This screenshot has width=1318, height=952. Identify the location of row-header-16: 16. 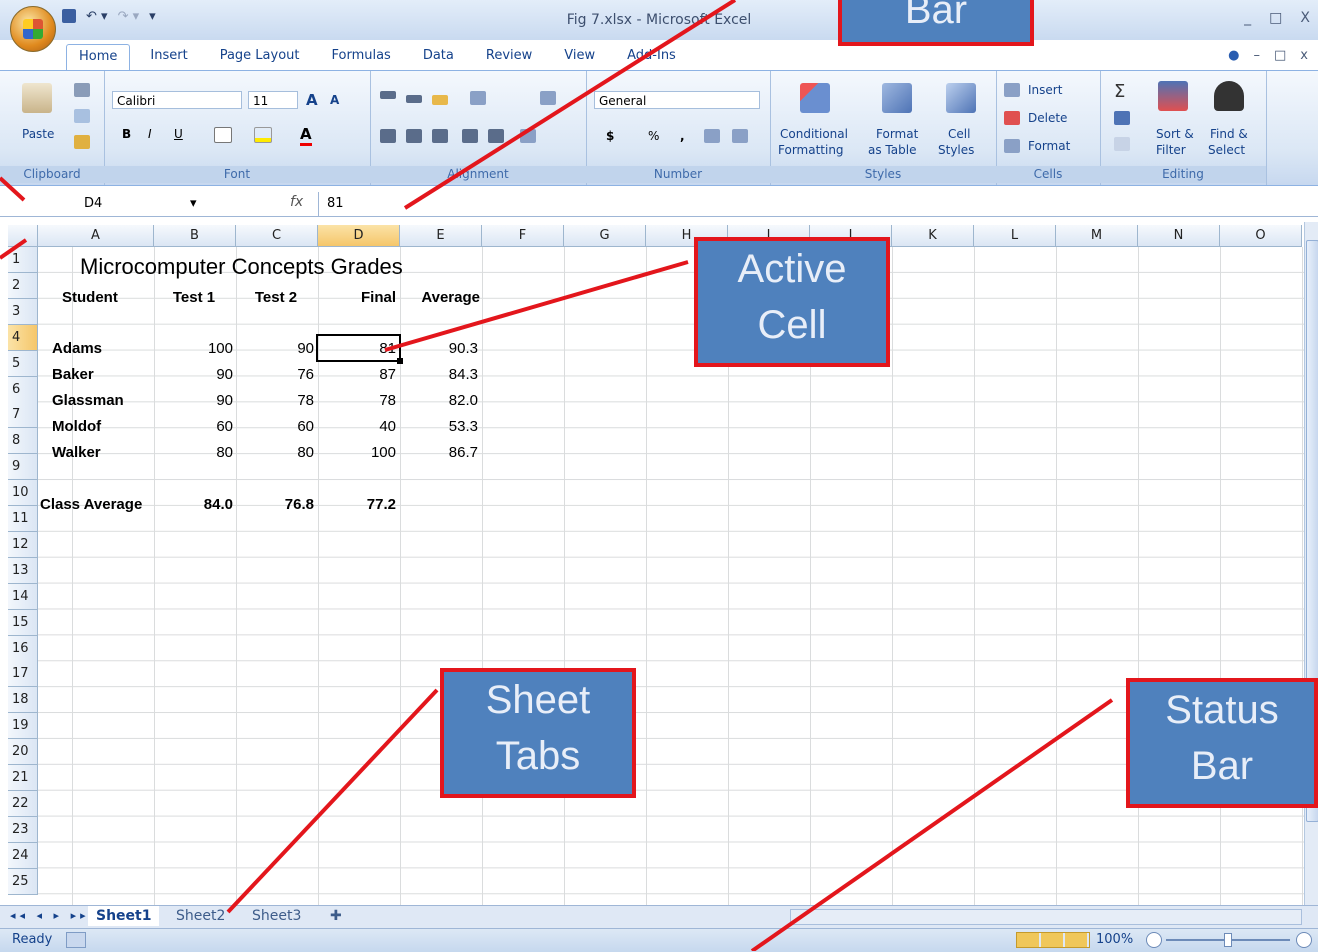
(23, 648).